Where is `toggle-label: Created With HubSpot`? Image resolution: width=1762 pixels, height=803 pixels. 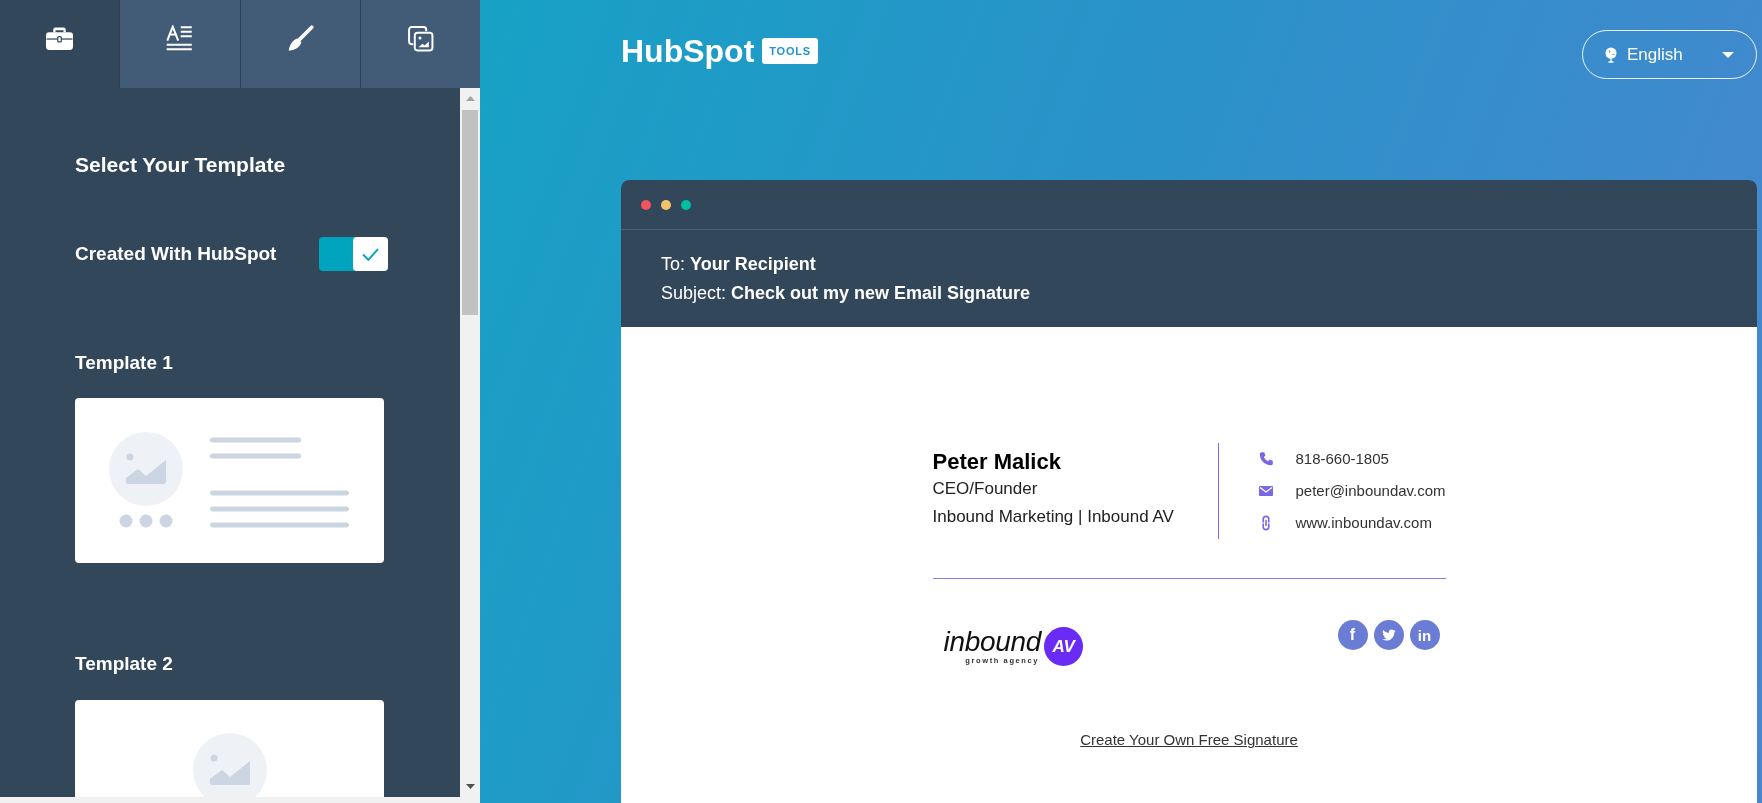
toggle-label: Created With HubSpot is located at coordinates (176, 254).